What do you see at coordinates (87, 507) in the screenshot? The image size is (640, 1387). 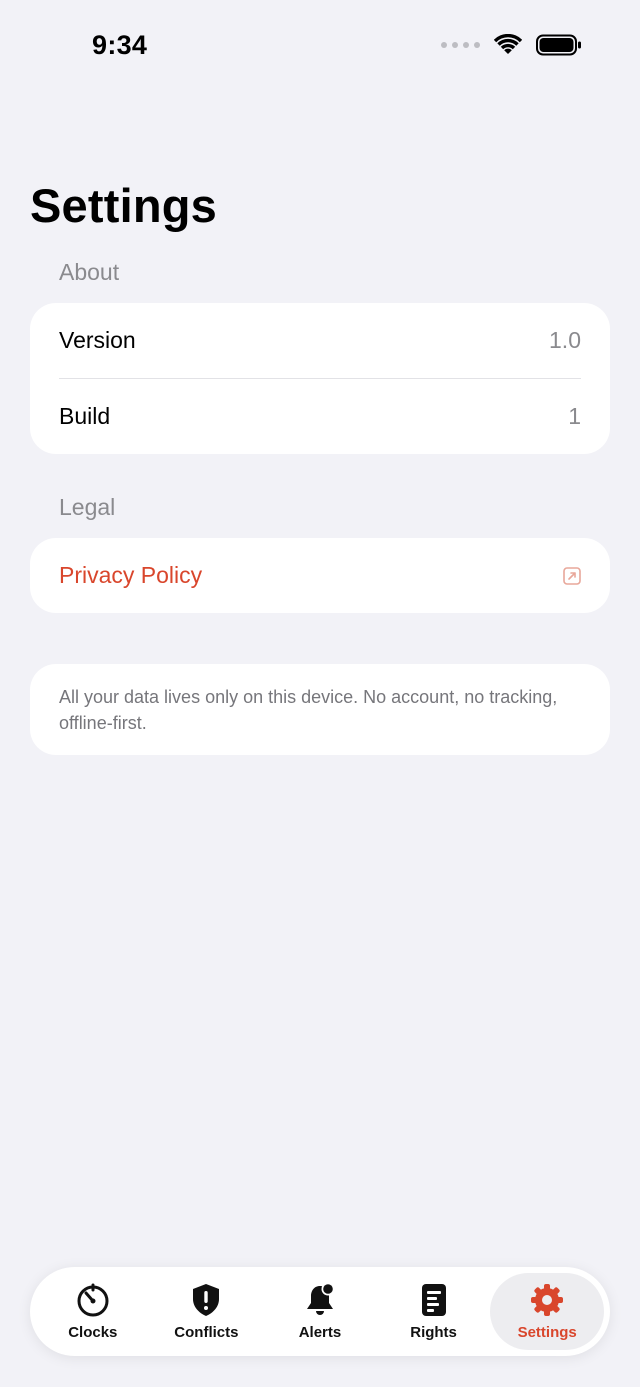 I see `section-header-legal: Legal` at bounding box center [87, 507].